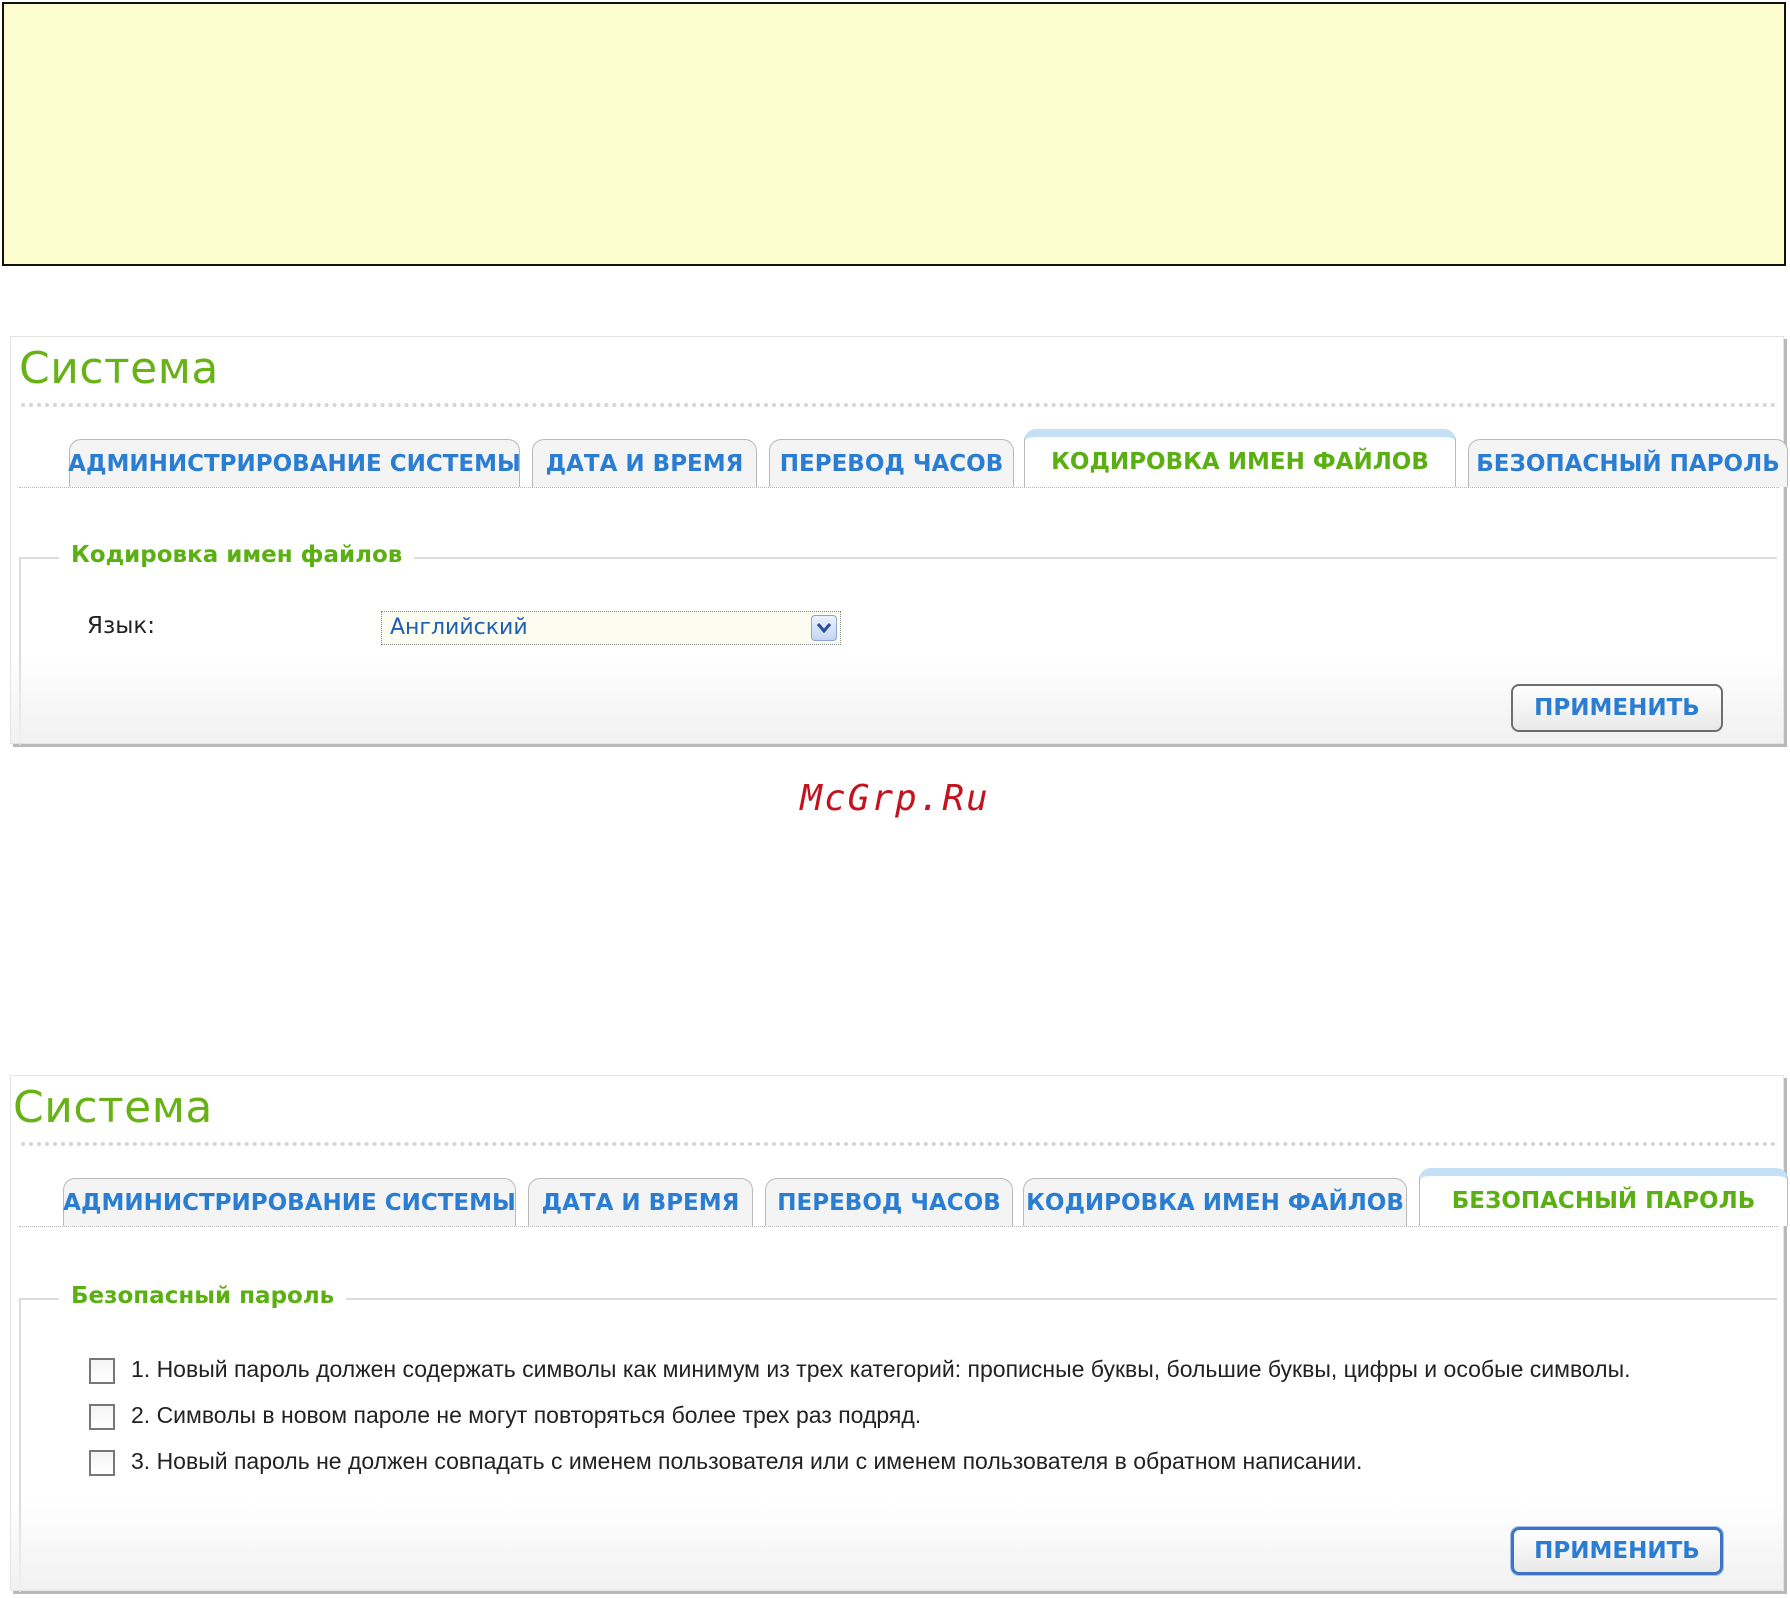  What do you see at coordinates (611, 628) in the screenshot?
I see `language-select: Английский` at bounding box center [611, 628].